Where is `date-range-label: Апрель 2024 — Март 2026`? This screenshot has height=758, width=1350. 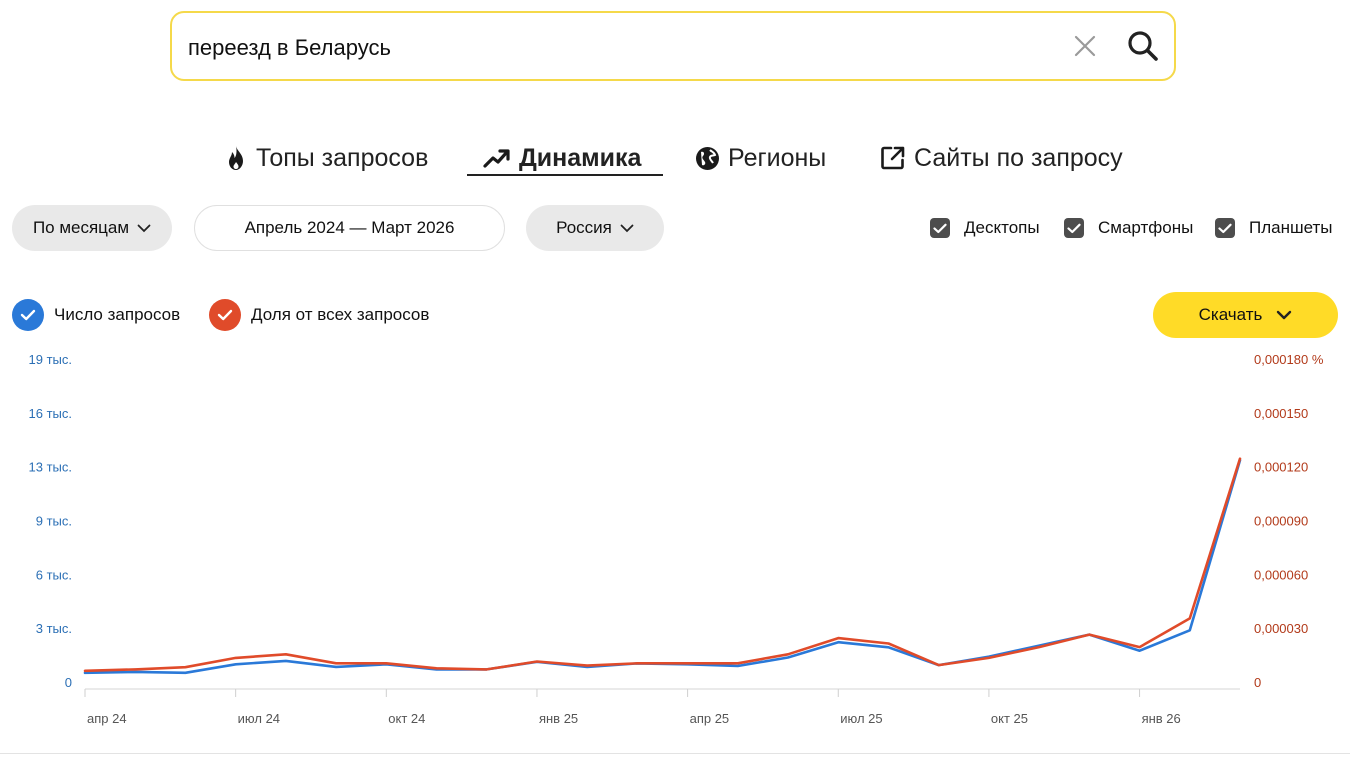 date-range-label: Апрель 2024 — Март 2026 is located at coordinates (349, 227).